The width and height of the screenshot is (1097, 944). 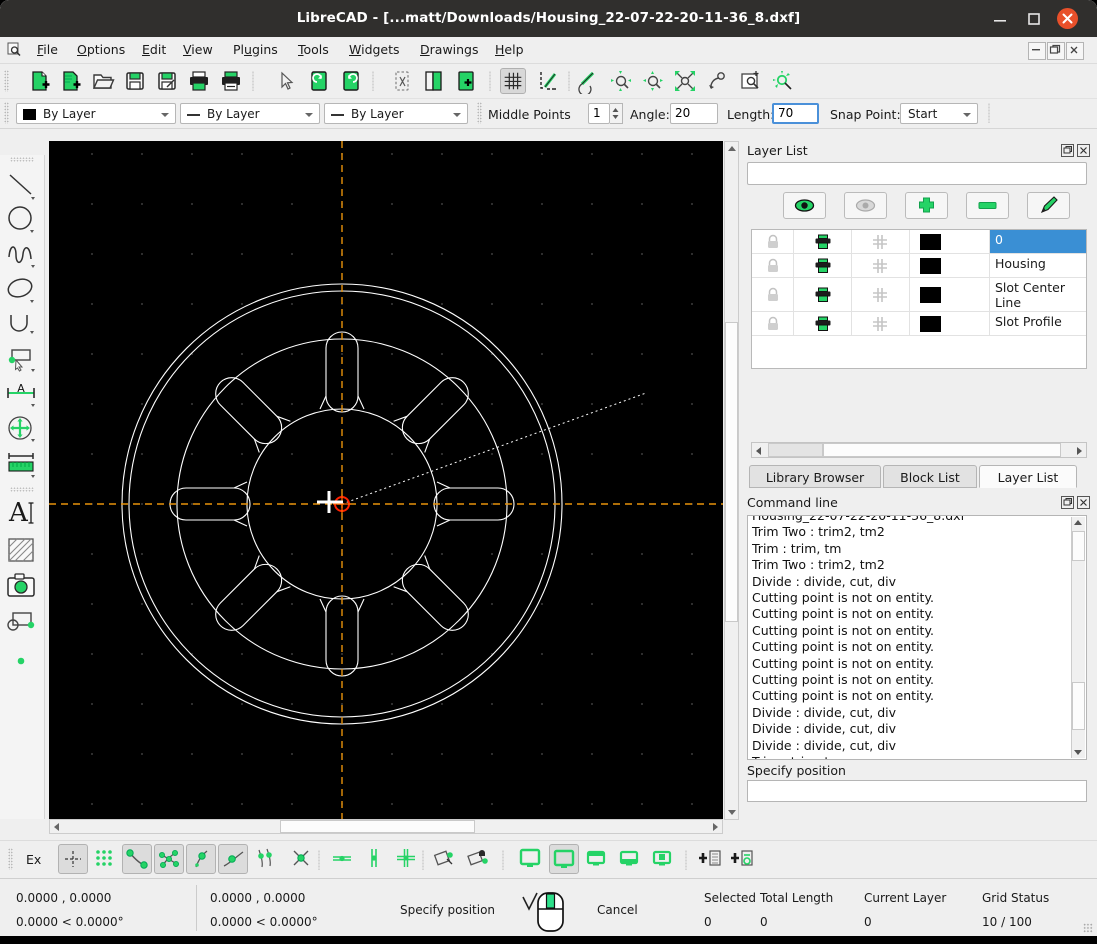 What do you see at coordinates (22, 325) in the screenshot?
I see `arc-tool` at bounding box center [22, 325].